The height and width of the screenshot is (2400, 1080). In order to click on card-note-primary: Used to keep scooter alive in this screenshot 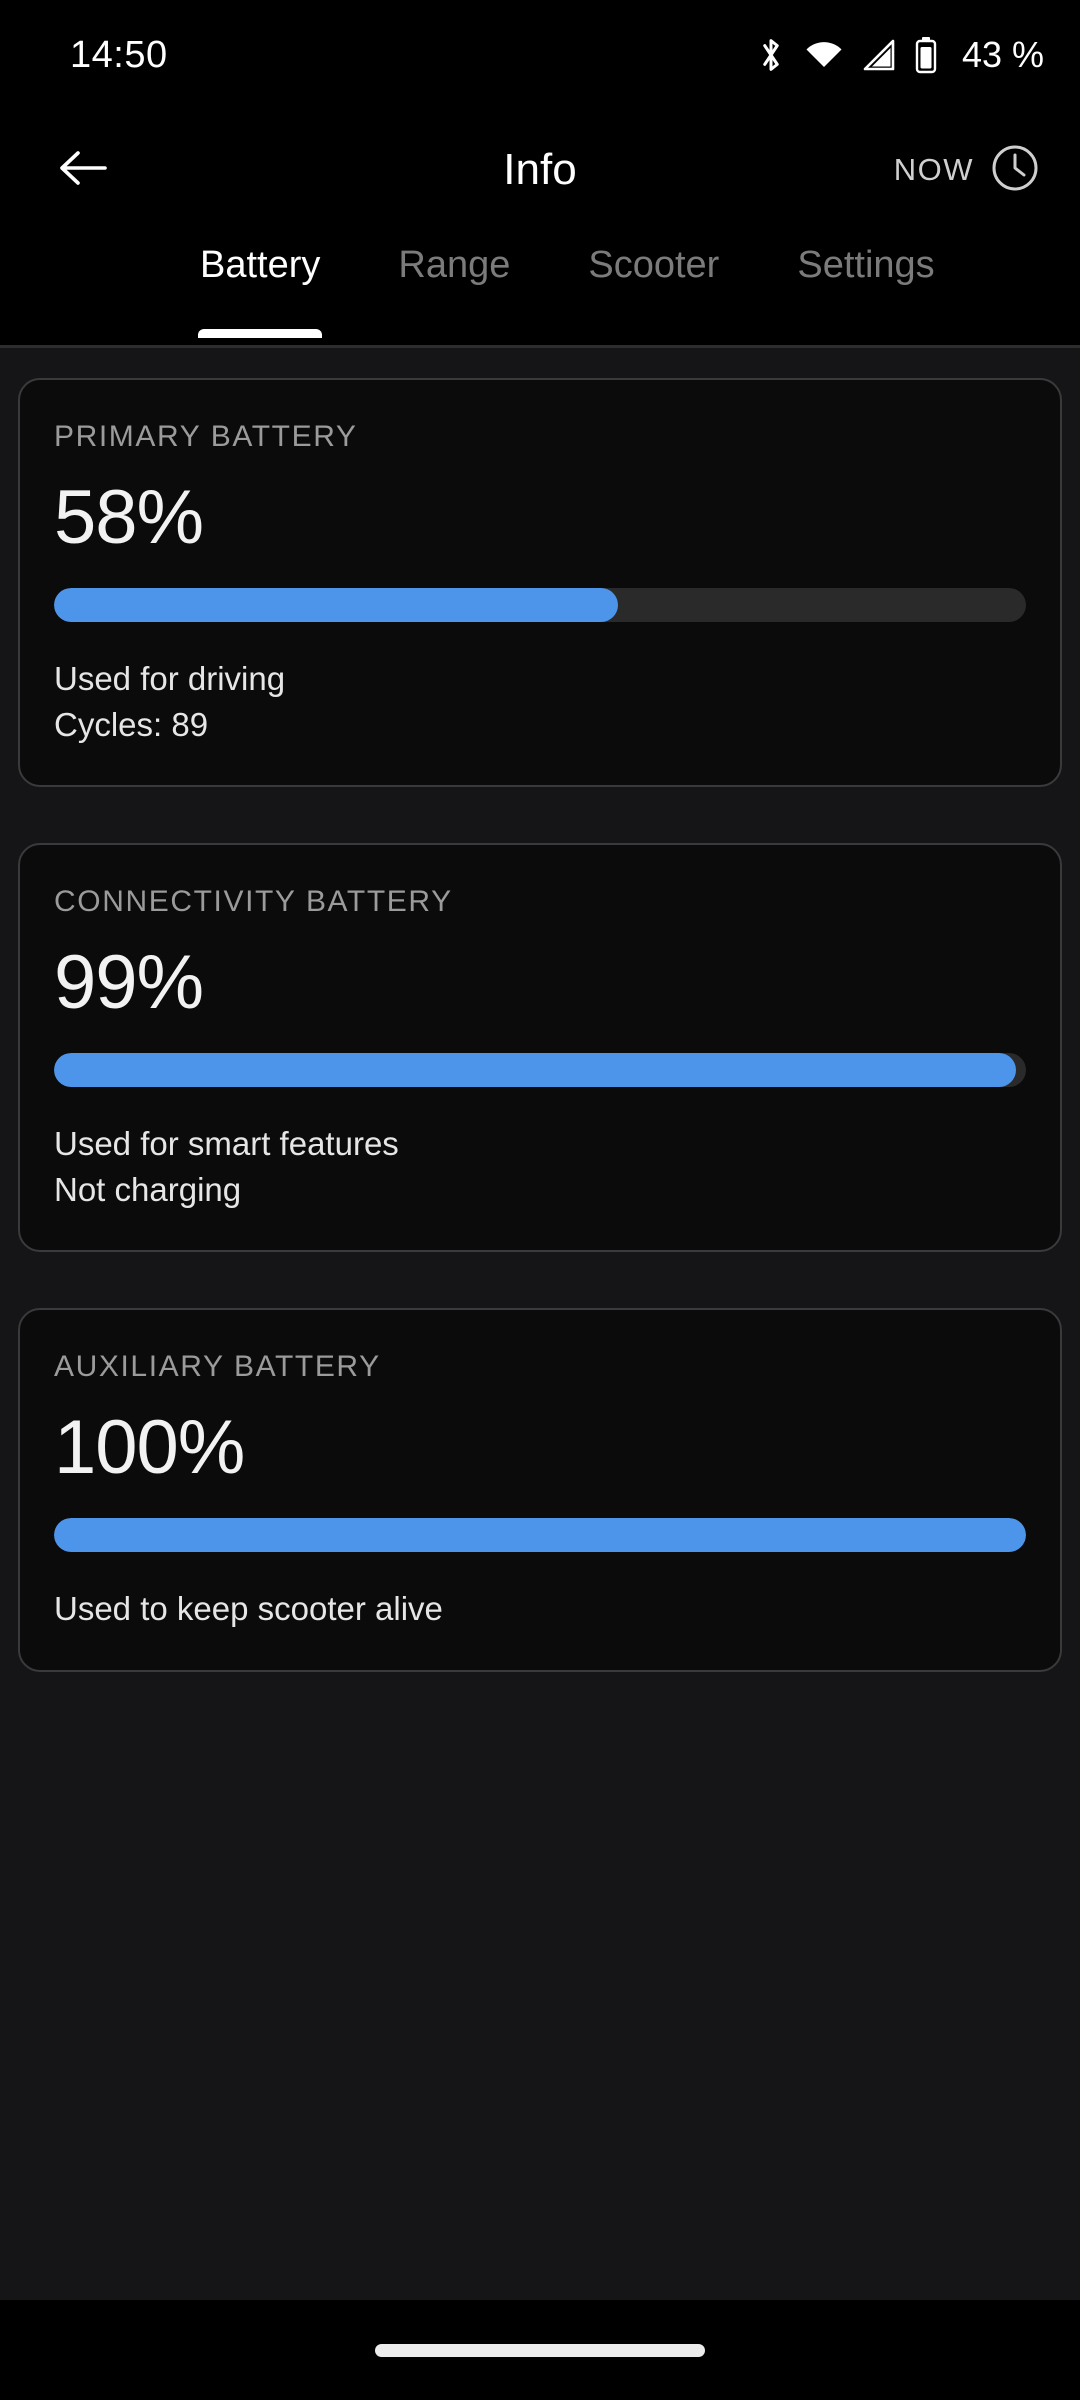, I will do `click(248, 1609)`.